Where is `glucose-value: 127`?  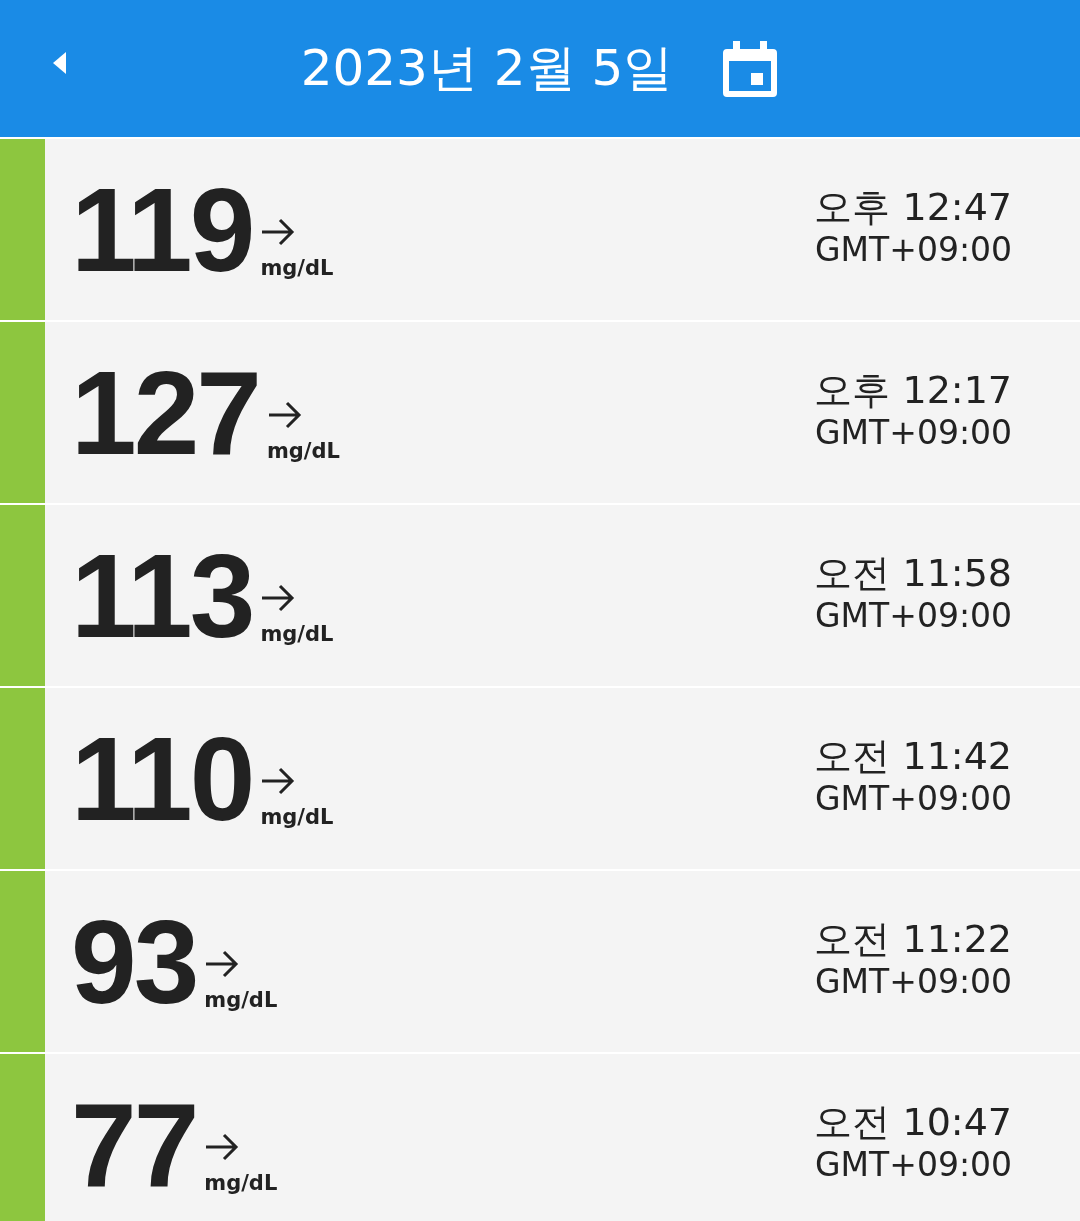
glucose-value: 127 is located at coordinates (165, 412).